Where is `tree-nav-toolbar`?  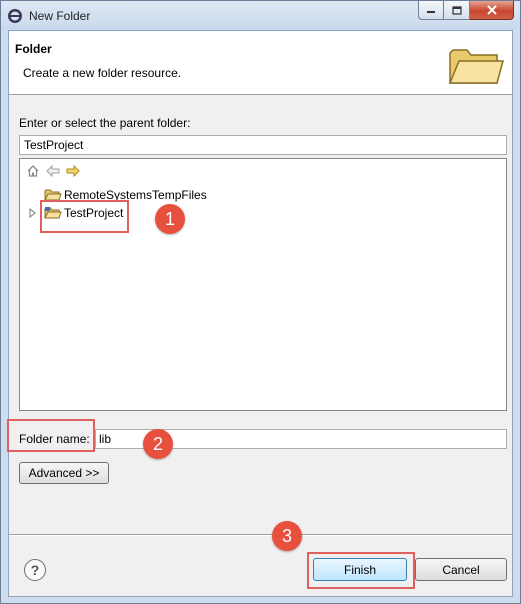
tree-nav-toolbar is located at coordinates (53, 171).